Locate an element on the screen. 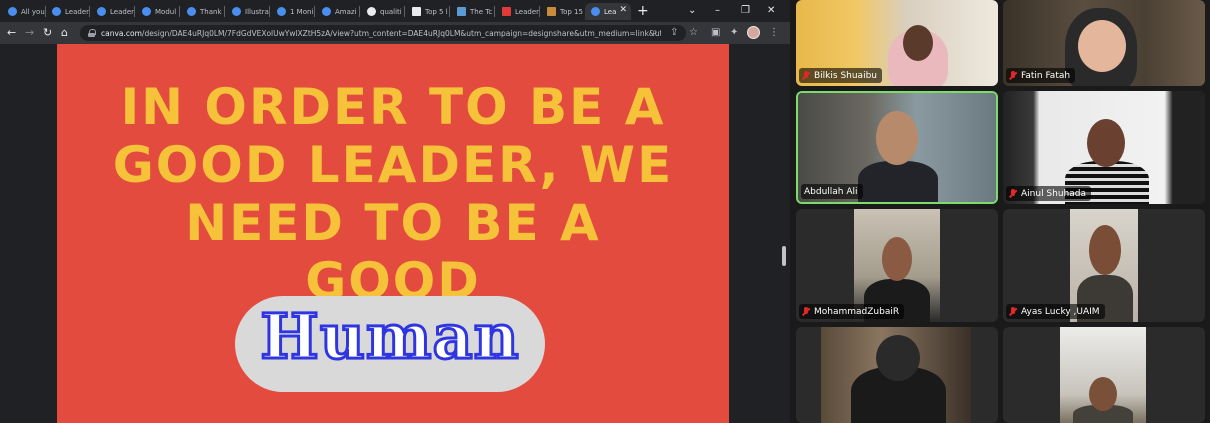 The width and height of the screenshot is (1210, 423). tab-1: All you is located at coordinates (24, 11).